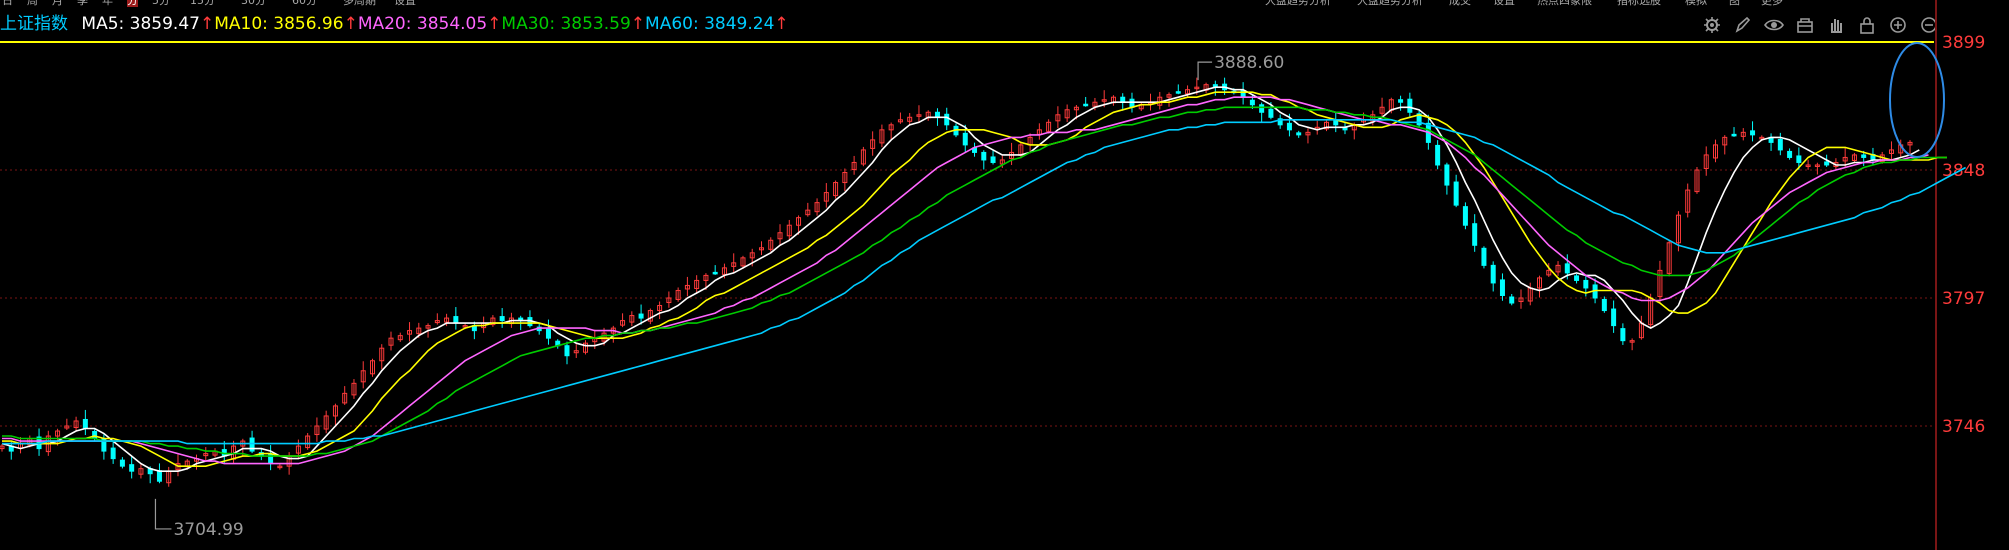  What do you see at coordinates (1963, 427) in the screenshot?
I see `price-tick-label: 3746` at bounding box center [1963, 427].